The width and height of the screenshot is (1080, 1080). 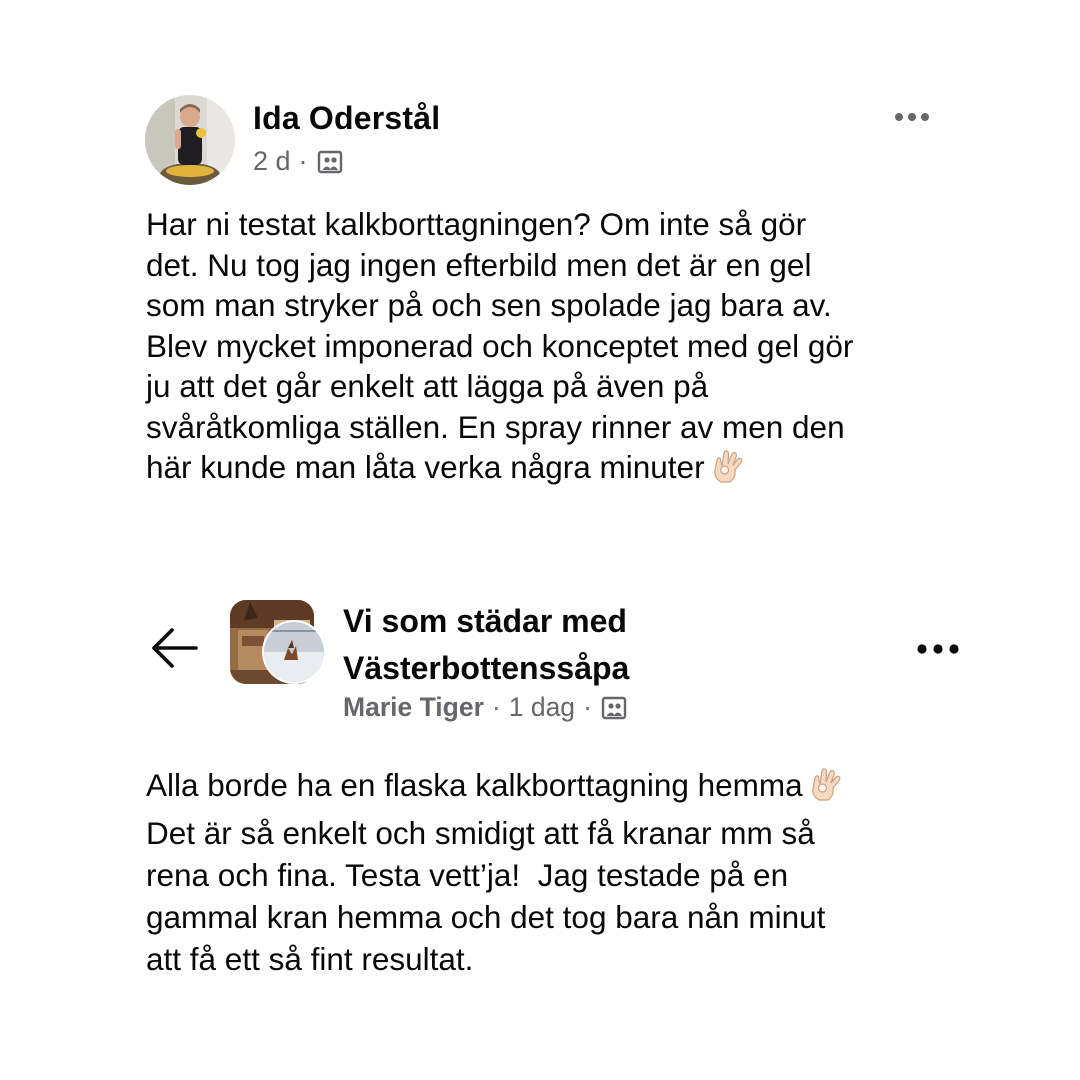 I want to click on post-meta: 2 d ·, so click(x=298, y=161).